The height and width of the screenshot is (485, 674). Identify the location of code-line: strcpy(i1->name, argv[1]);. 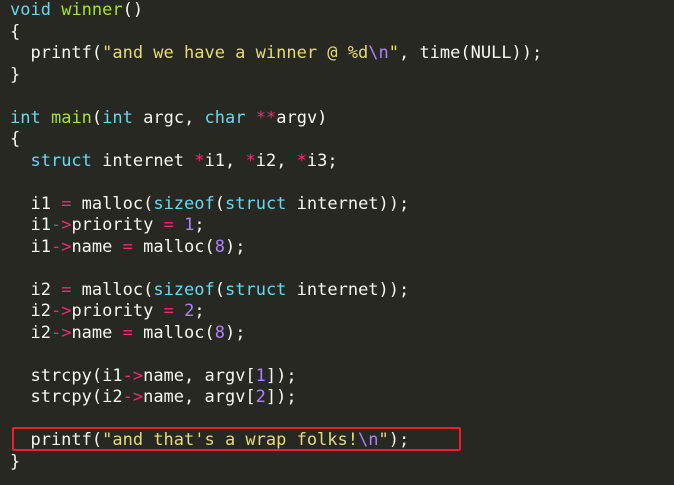
(342, 377).